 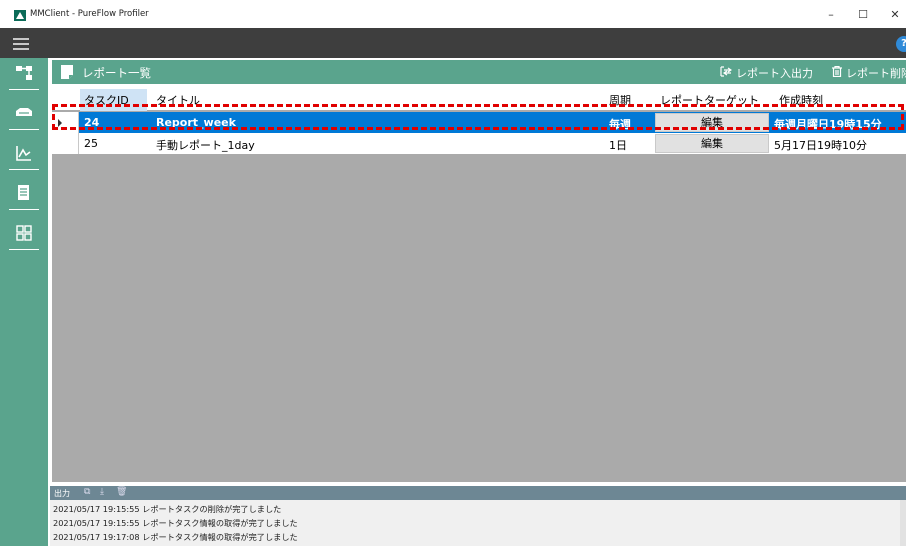 I want to click on network-topology-icon, so click(x=24, y=73).